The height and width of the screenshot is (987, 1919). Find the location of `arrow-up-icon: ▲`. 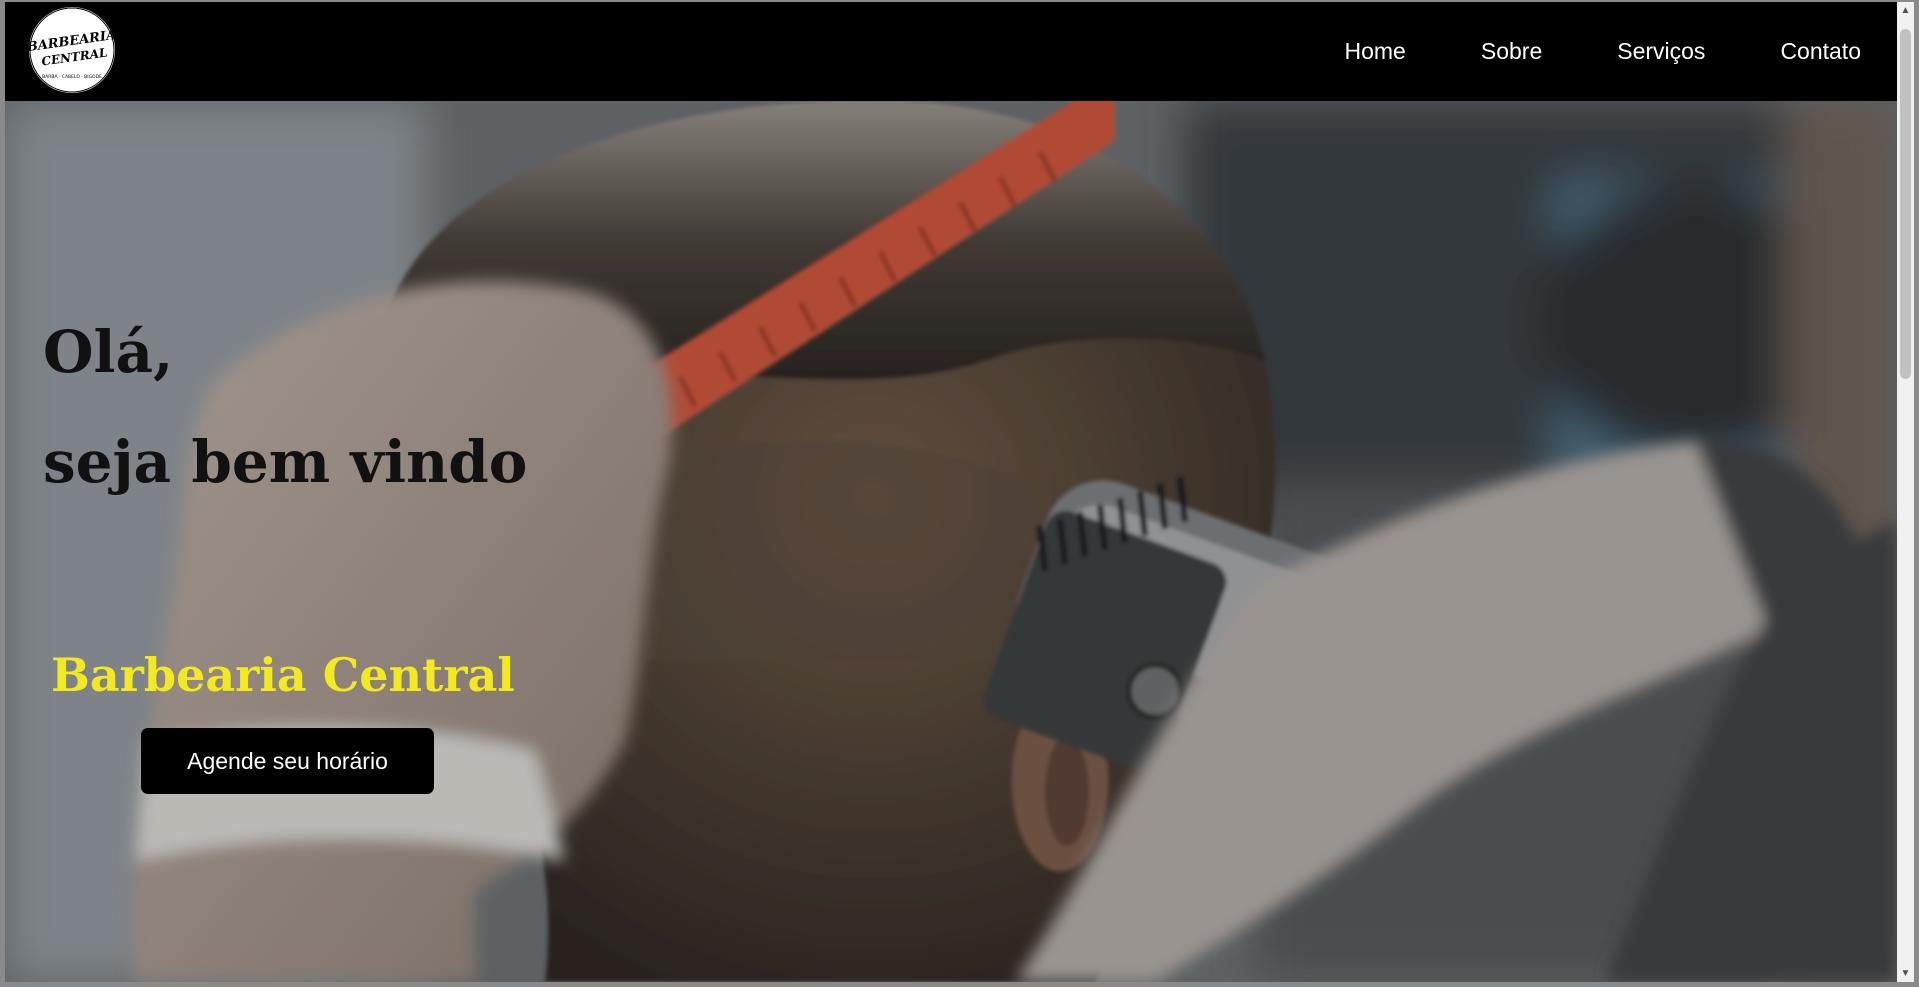

arrow-up-icon: ▲ is located at coordinates (1905, 10).